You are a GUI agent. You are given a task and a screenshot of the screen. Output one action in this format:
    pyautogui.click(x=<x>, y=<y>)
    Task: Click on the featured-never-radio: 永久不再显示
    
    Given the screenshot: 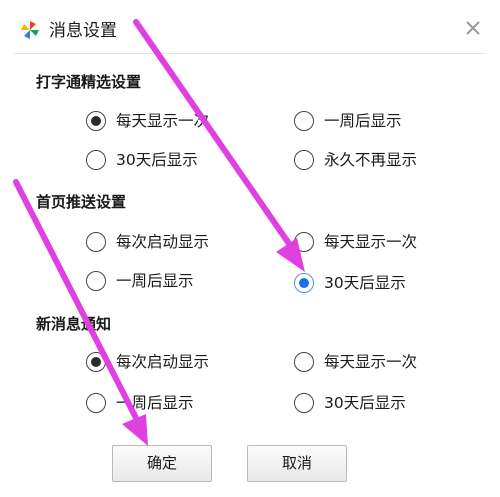 What is the action you would take?
    pyautogui.click(x=355, y=160)
    